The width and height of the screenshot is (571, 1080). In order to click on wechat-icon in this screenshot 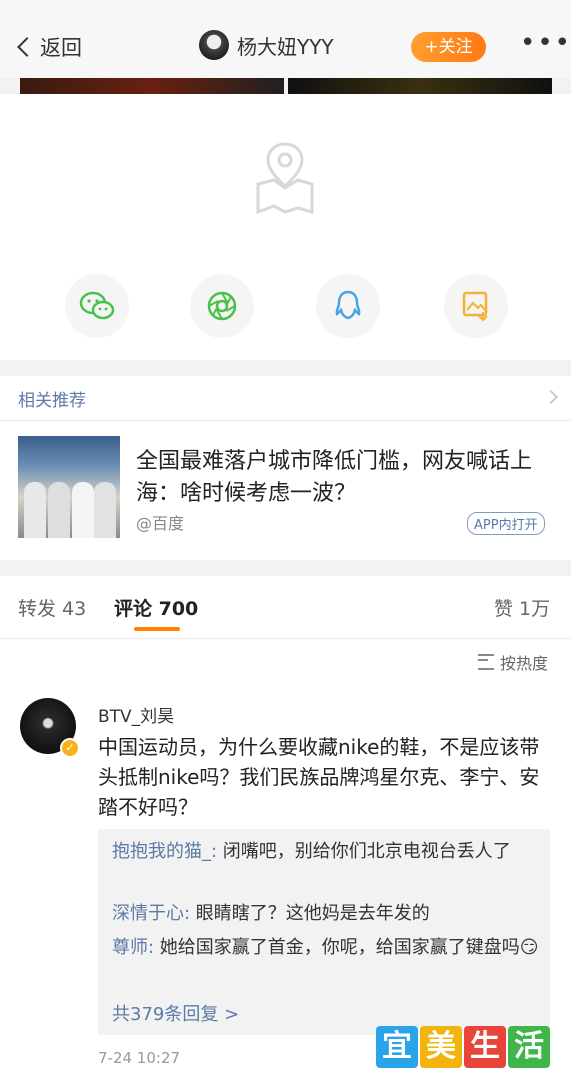, I will do `click(97, 305)`.